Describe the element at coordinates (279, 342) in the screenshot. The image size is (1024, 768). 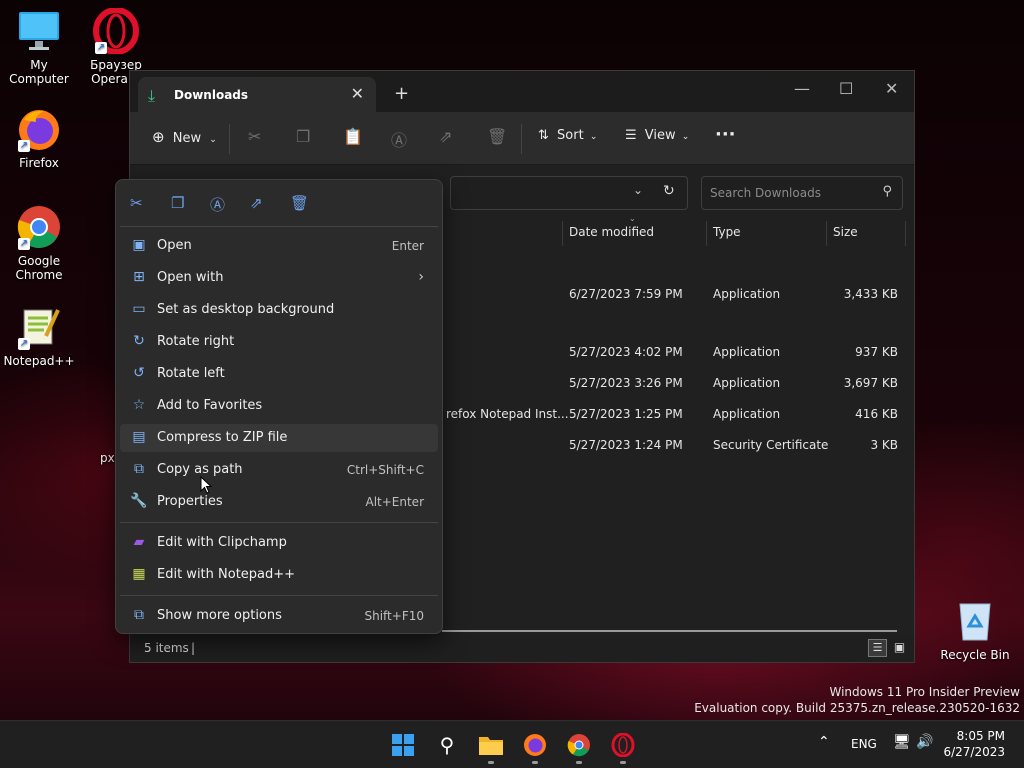
I see `menu-item-rotate-right: ↻ Rotate right` at that location.